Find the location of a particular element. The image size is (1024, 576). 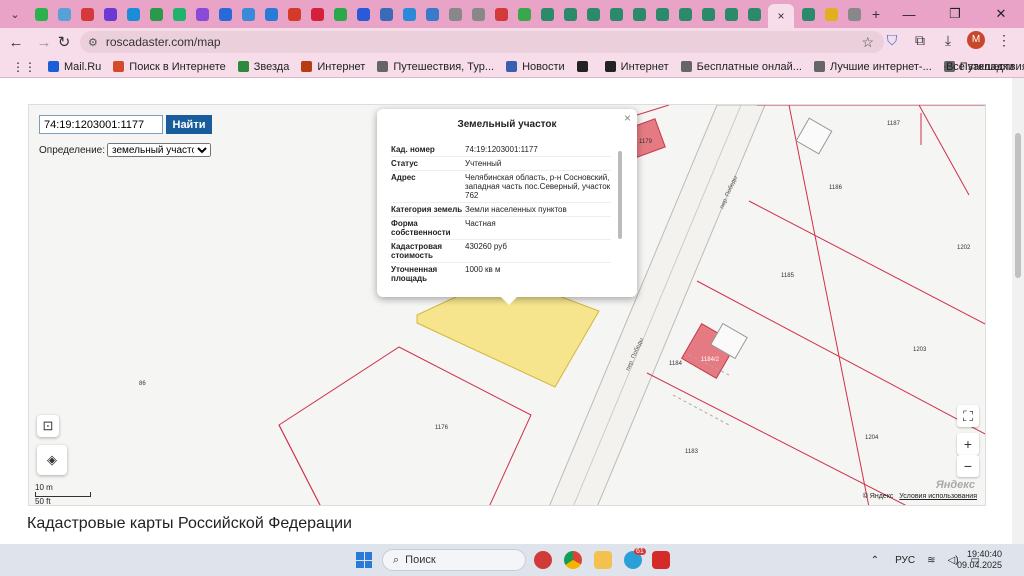

minimize-icon: — is located at coordinates (909, 14).